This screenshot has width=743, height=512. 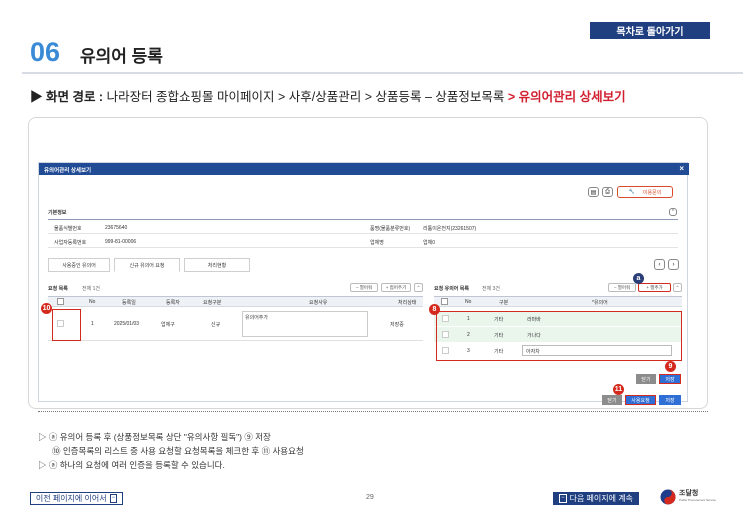 What do you see at coordinates (68, 229) in the screenshot?
I see `product-id-label: 물품식별번호` at bounding box center [68, 229].